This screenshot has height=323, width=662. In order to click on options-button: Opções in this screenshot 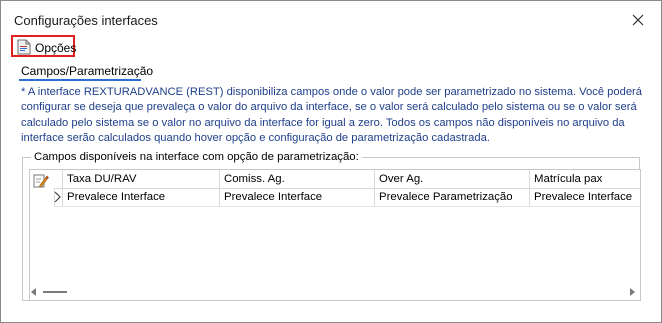, I will do `click(44, 46)`.